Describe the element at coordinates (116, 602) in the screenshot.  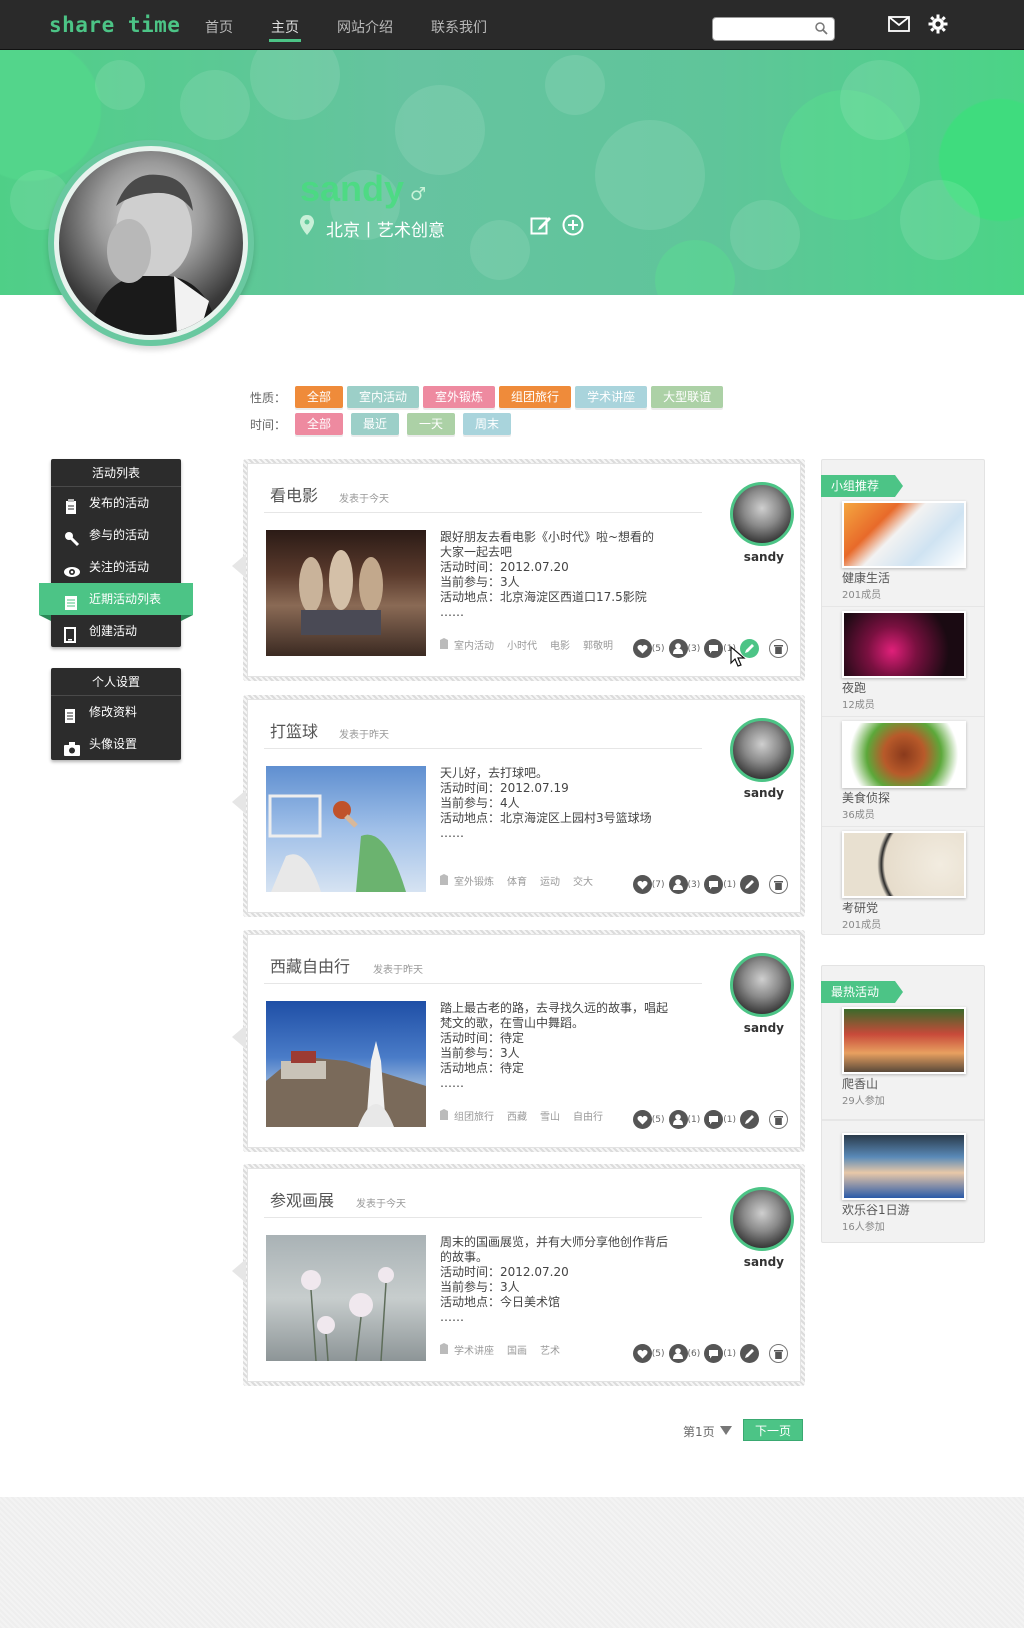
I see `menu-recent-activities: 近期活动列表` at that location.